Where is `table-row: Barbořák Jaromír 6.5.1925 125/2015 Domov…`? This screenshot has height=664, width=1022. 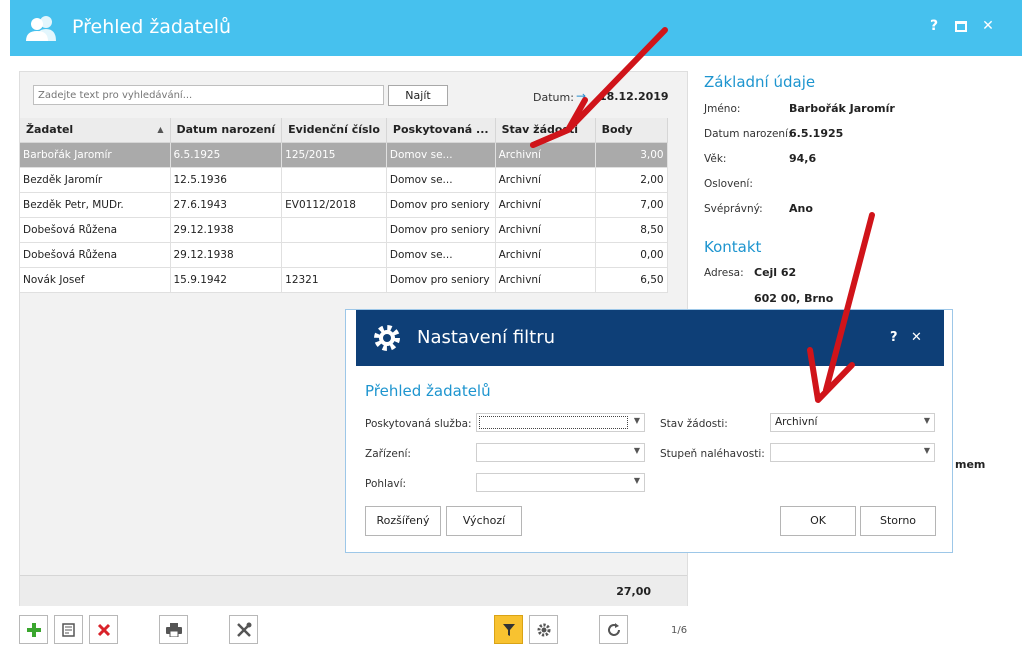
table-row: Barbořák Jaromír 6.5.1925 125/2015 Domov… is located at coordinates (344, 155).